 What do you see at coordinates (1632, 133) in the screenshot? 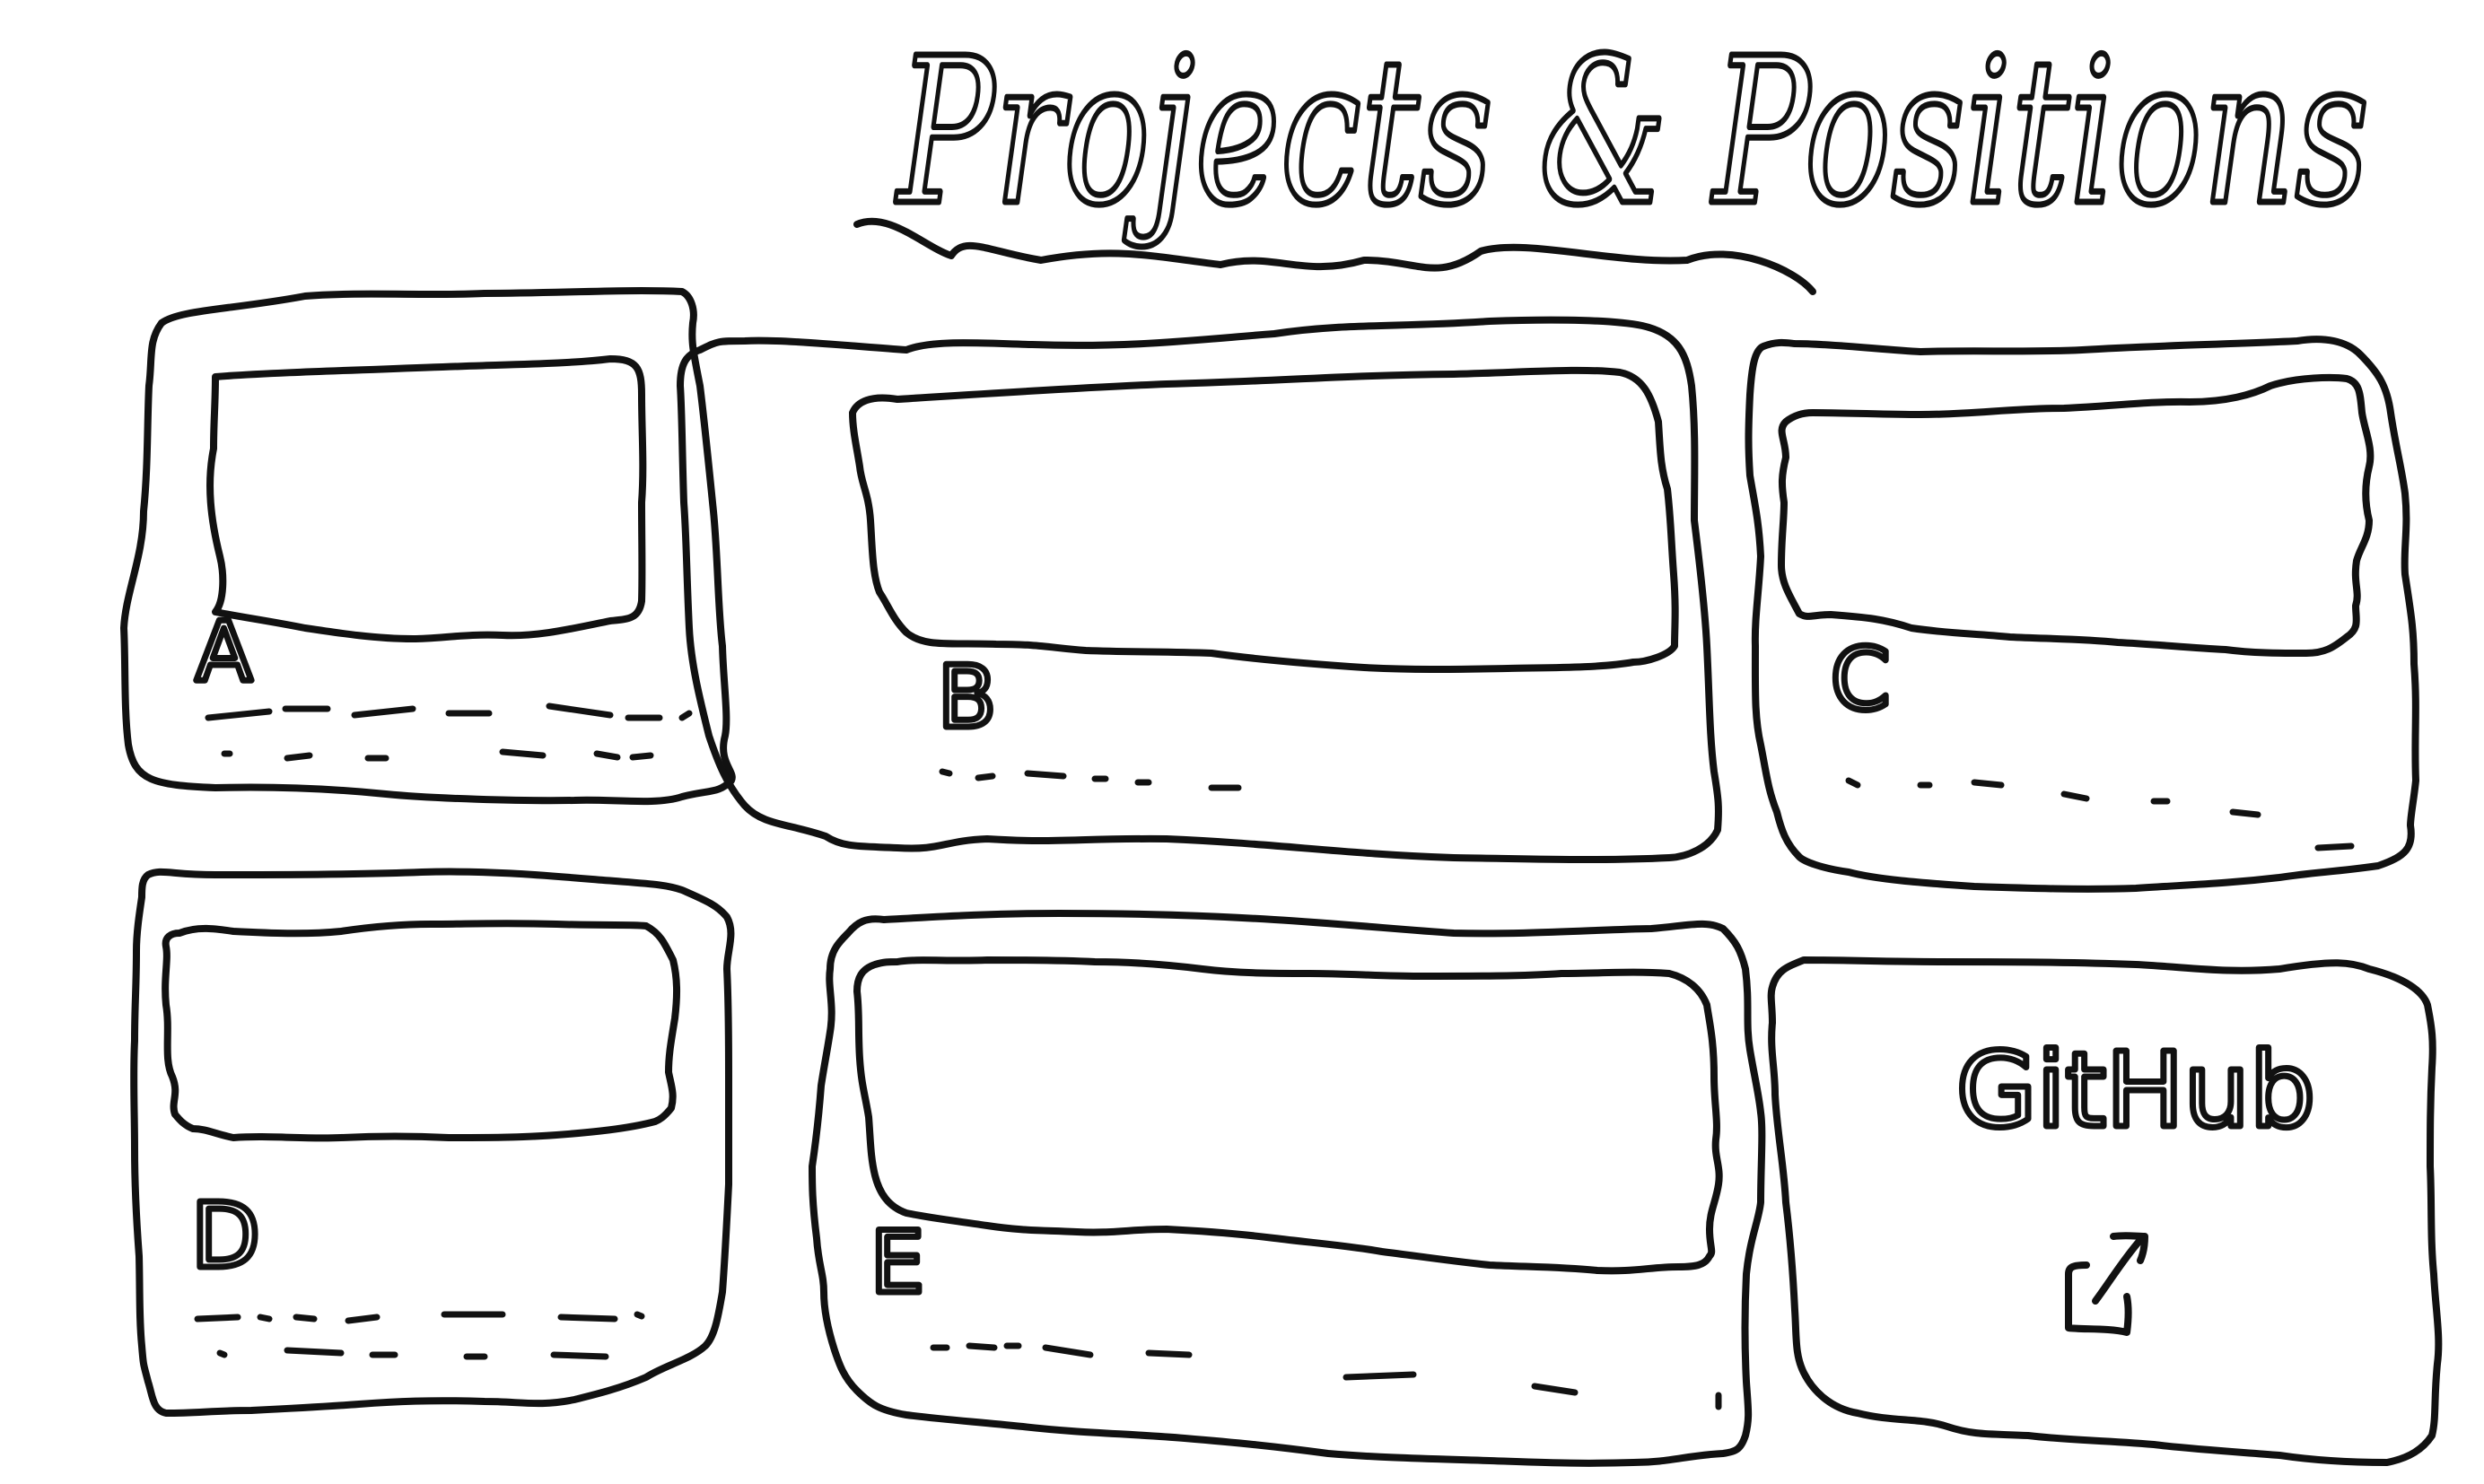
I see `page-title: Projects & Positions` at bounding box center [1632, 133].